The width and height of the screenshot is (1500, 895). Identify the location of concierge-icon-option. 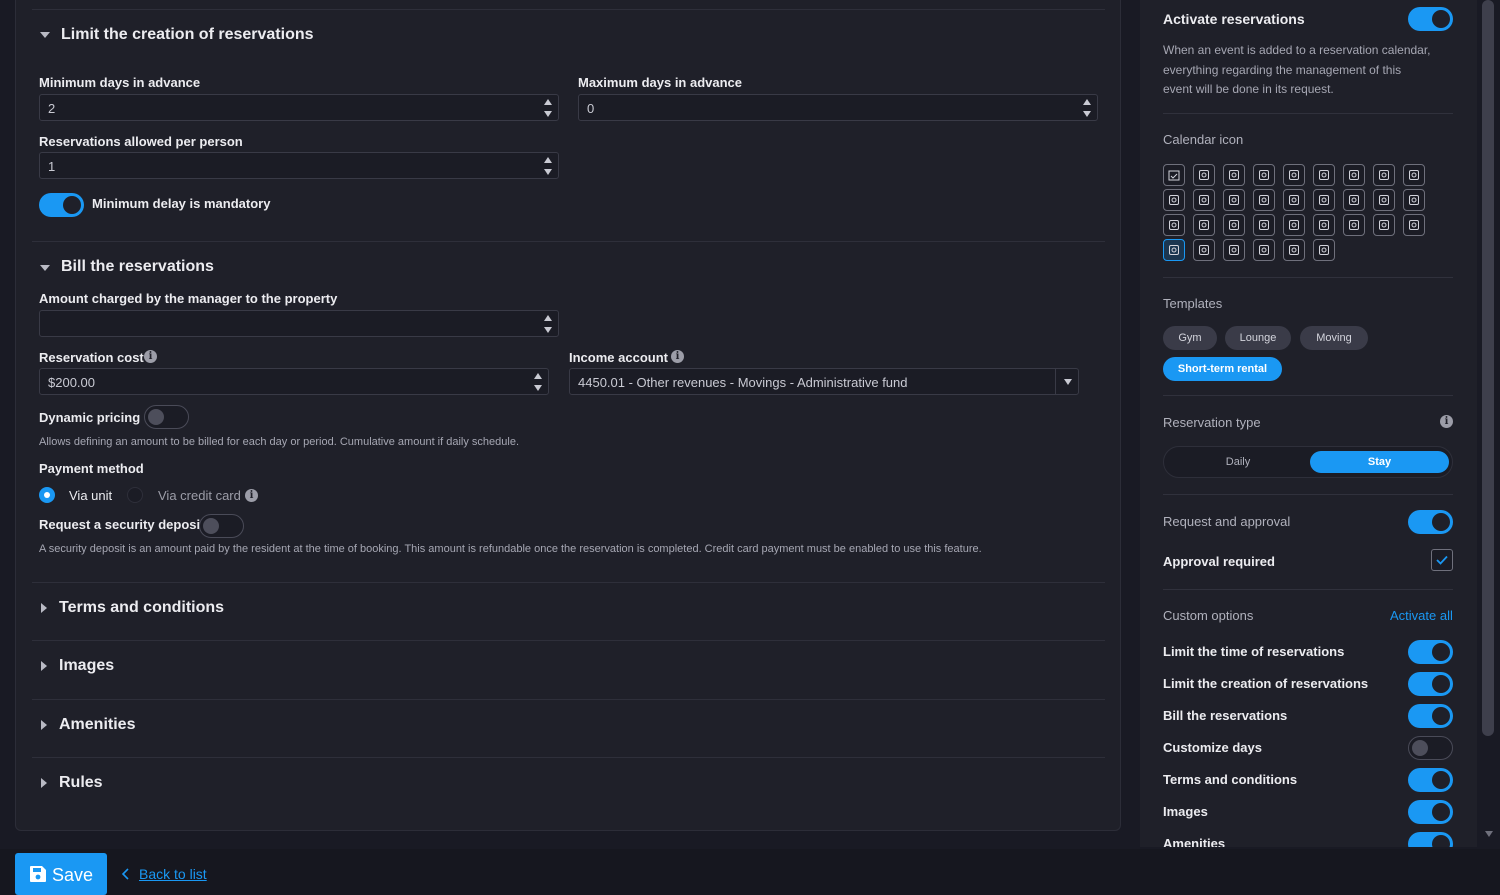
(1294, 175).